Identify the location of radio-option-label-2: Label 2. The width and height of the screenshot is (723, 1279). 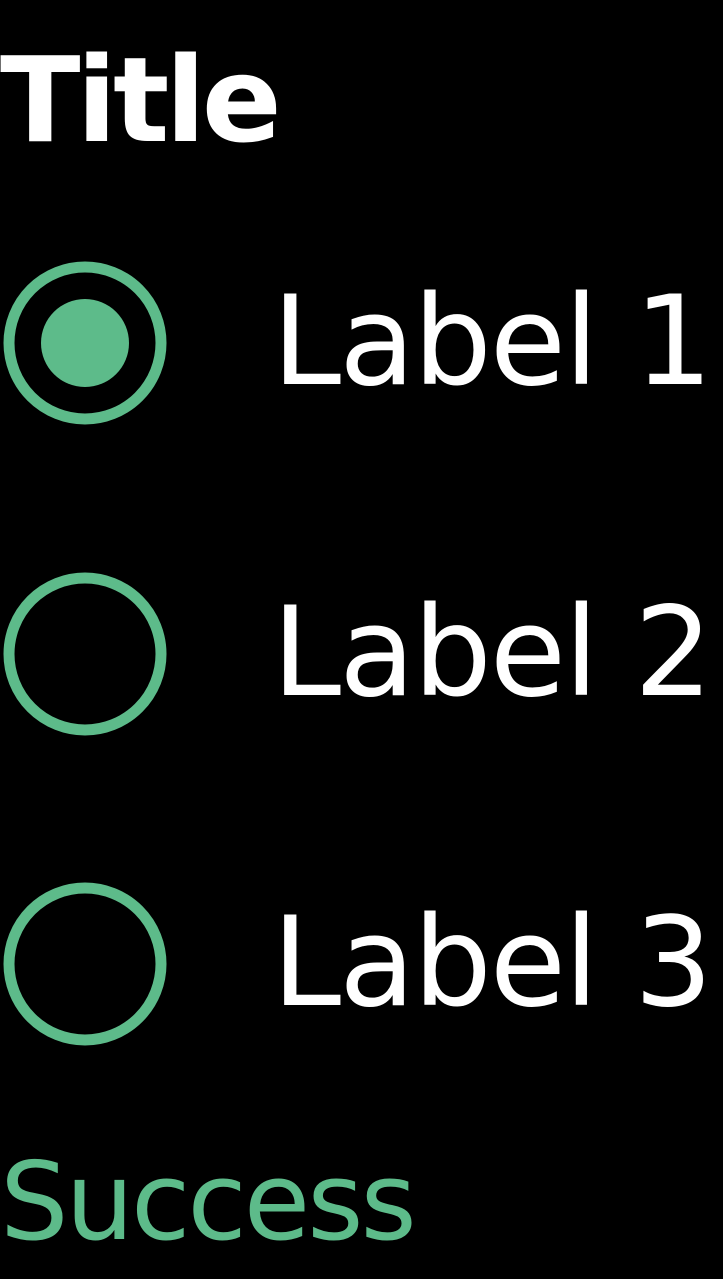
(361, 653).